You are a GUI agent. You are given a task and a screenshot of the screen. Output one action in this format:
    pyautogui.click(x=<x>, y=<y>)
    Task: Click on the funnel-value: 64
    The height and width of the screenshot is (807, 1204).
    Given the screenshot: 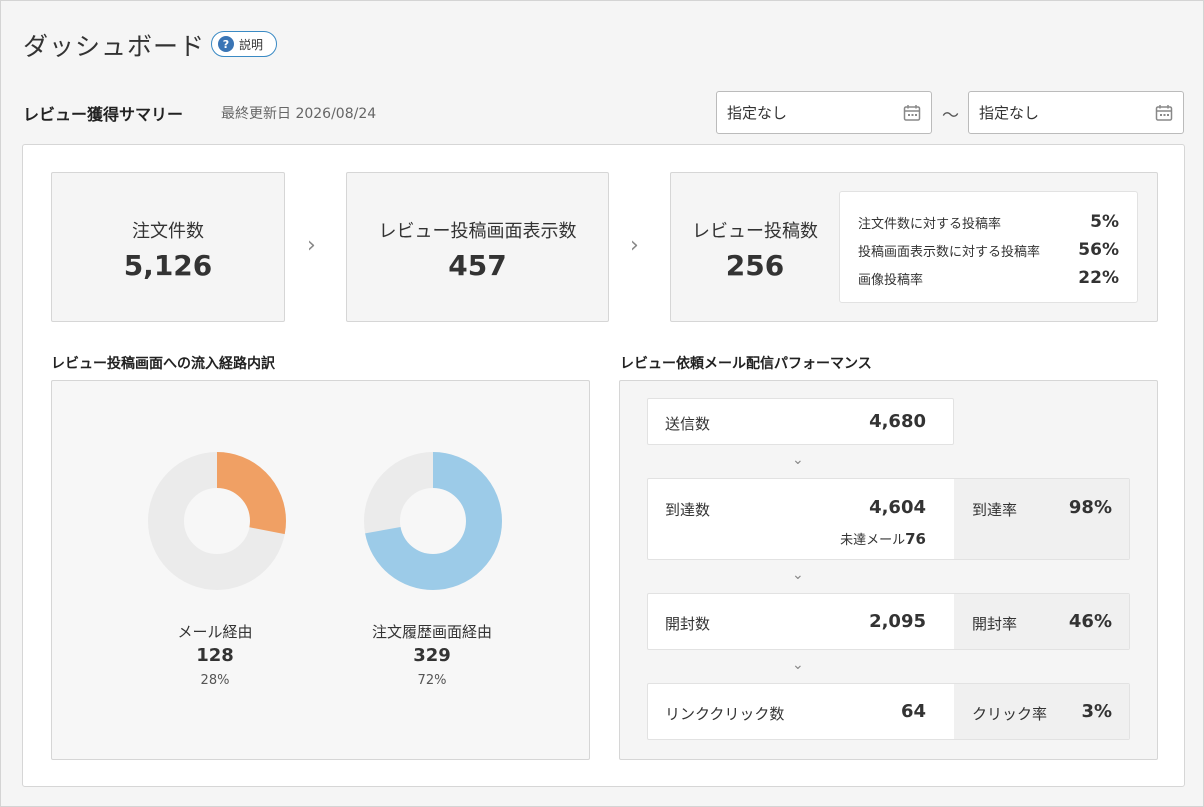 What is the action you would take?
    pyautogui.click(x=913, y=711)
    